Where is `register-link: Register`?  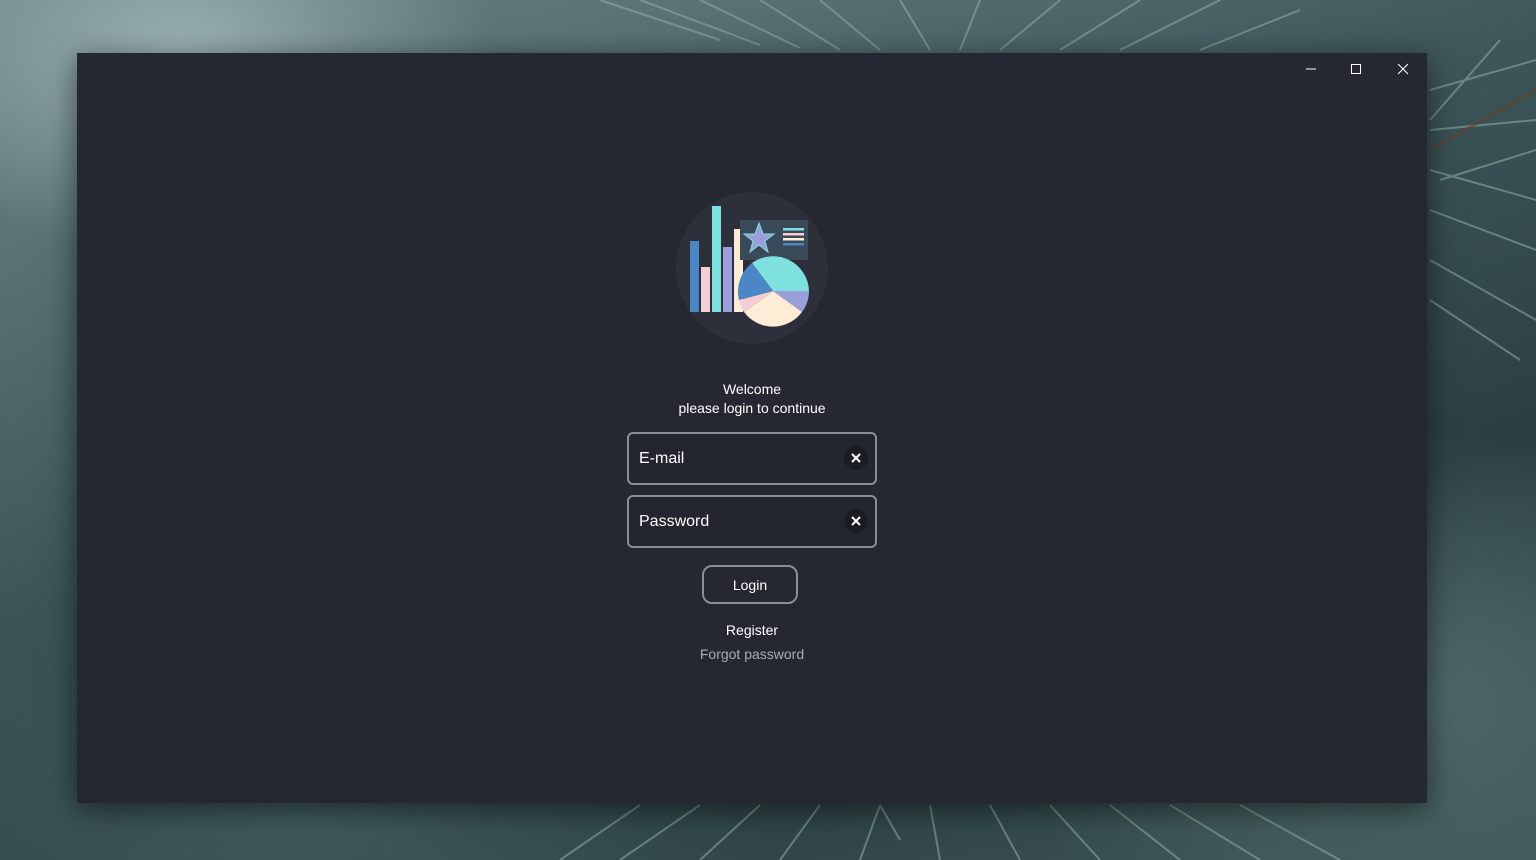 register-link: Register is located at coordinates (752, 630).